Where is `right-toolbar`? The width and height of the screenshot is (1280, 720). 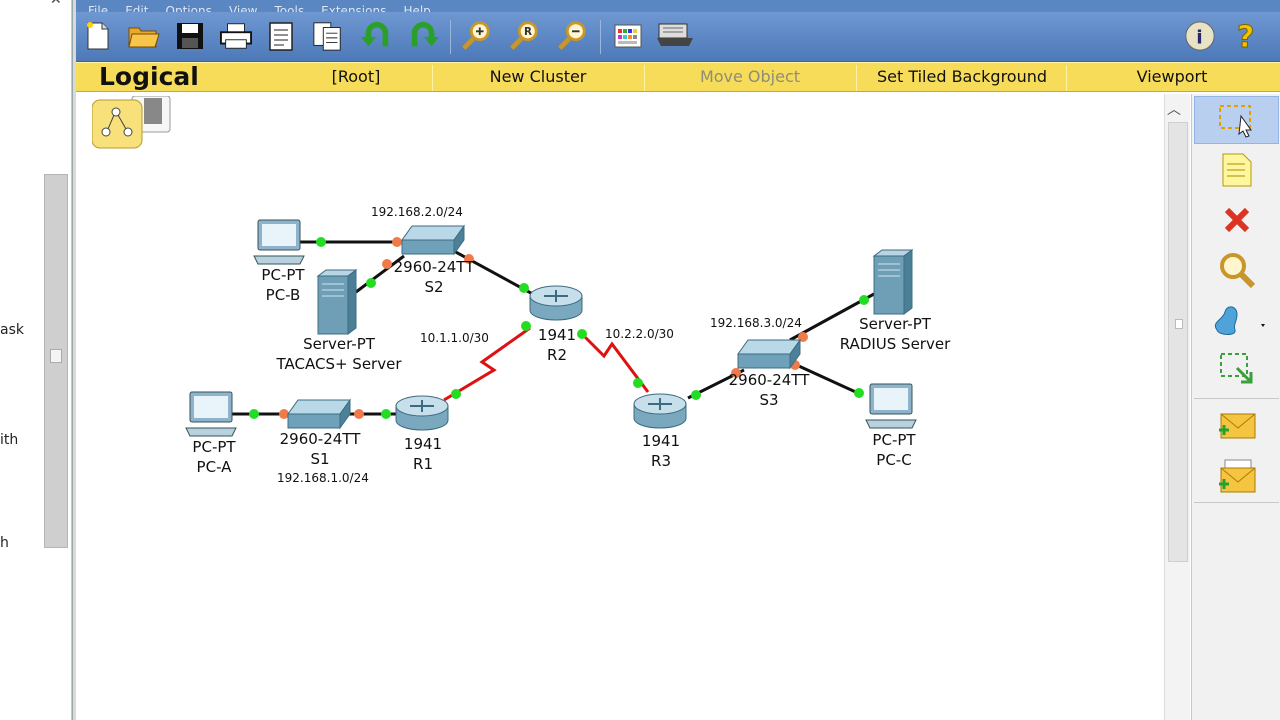
right-toolbar is located at coordinates (1235, 407).